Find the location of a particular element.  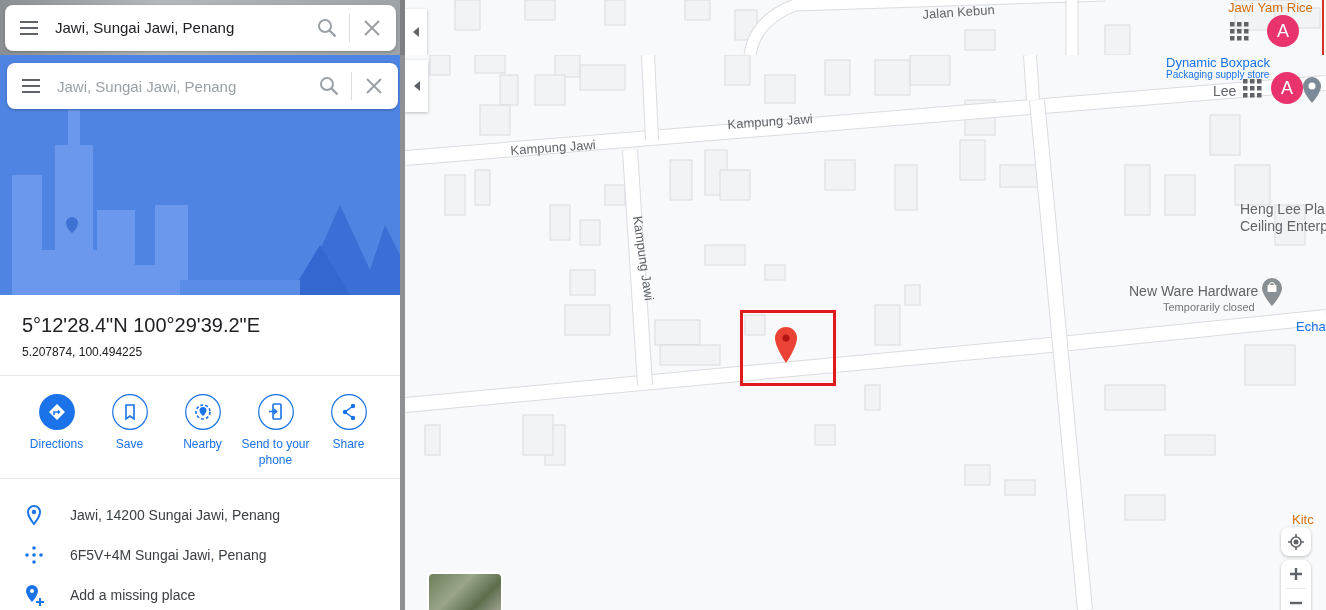

my-location-button is located at coordinates (1296, 541).